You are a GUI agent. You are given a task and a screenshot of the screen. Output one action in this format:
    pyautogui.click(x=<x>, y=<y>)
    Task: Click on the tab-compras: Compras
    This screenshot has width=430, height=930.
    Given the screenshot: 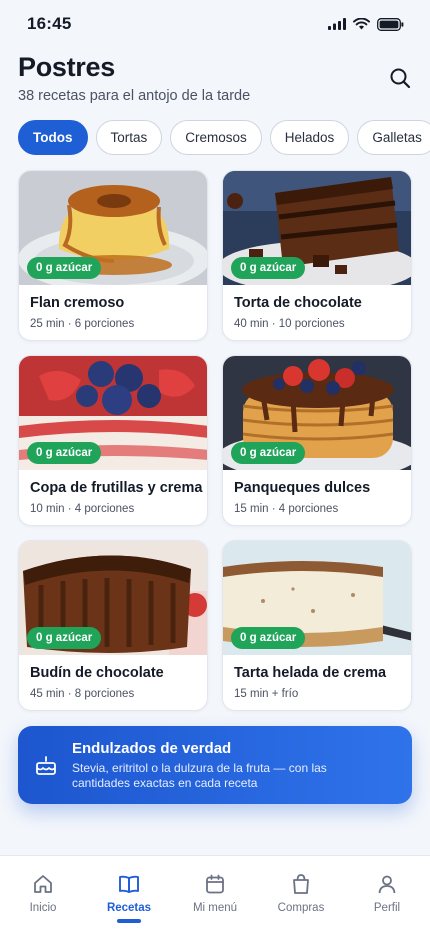 What is the action you would take?
    pyautogui.click(x=301, y=893)
    